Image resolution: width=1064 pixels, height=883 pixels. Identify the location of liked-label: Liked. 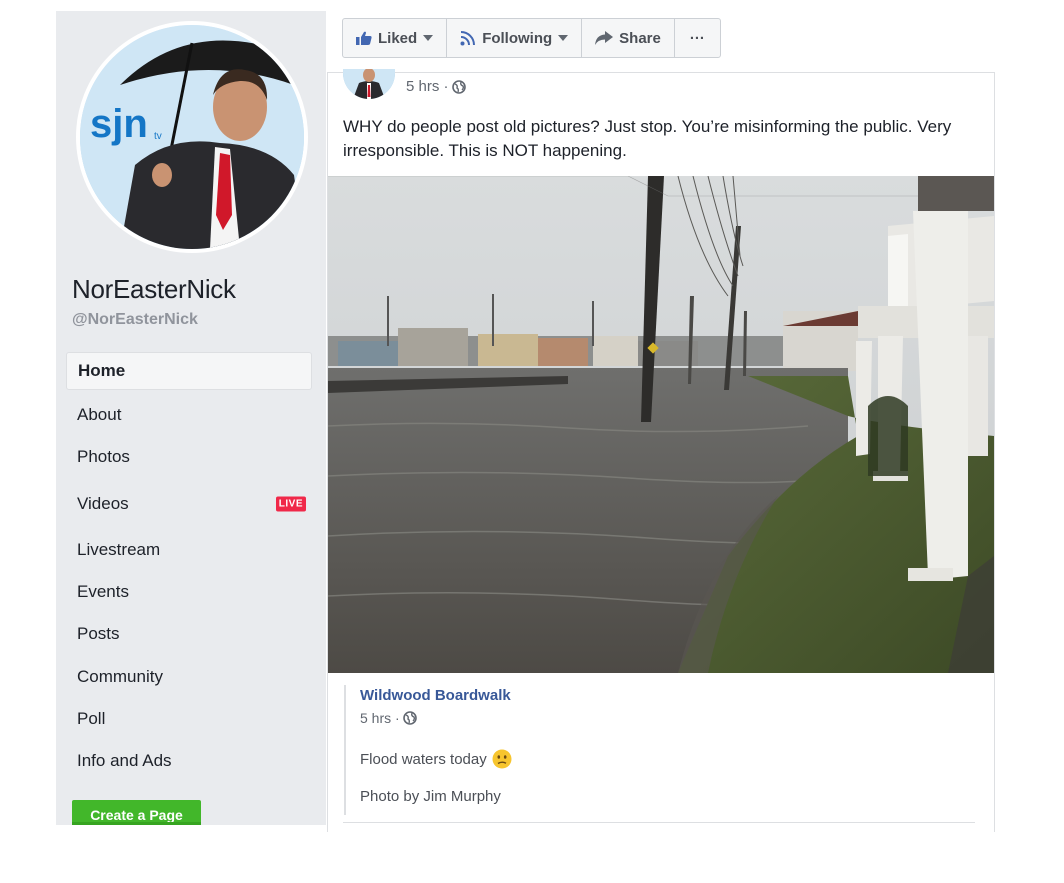
(398, 38).